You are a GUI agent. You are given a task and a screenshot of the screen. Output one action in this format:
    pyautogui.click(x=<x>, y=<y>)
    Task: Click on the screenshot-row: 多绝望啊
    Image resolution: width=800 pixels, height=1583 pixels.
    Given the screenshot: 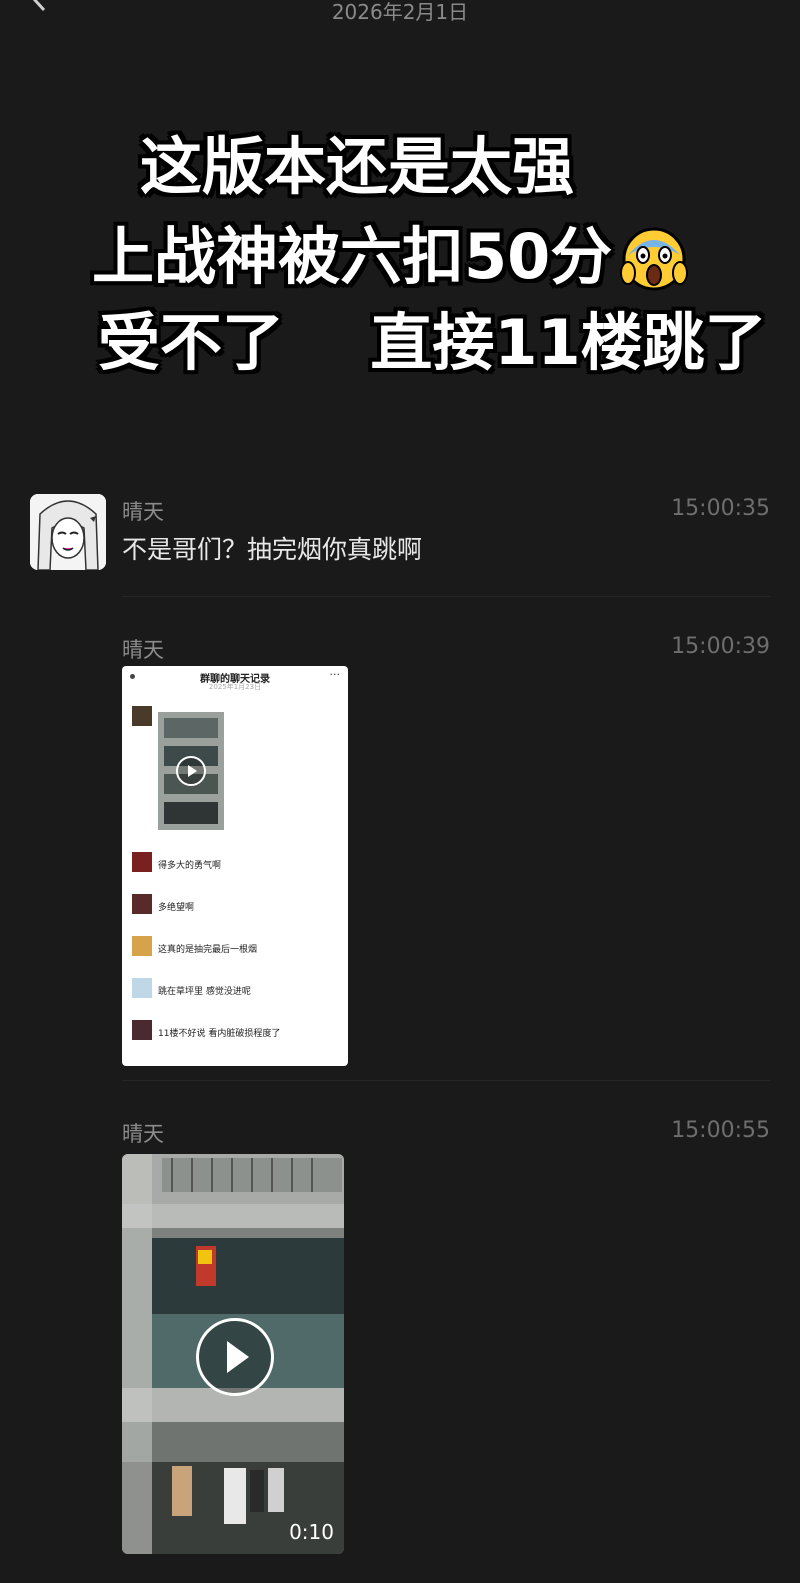 What is the action you would take?
    pyautogui.click(x=235, y=903)
    